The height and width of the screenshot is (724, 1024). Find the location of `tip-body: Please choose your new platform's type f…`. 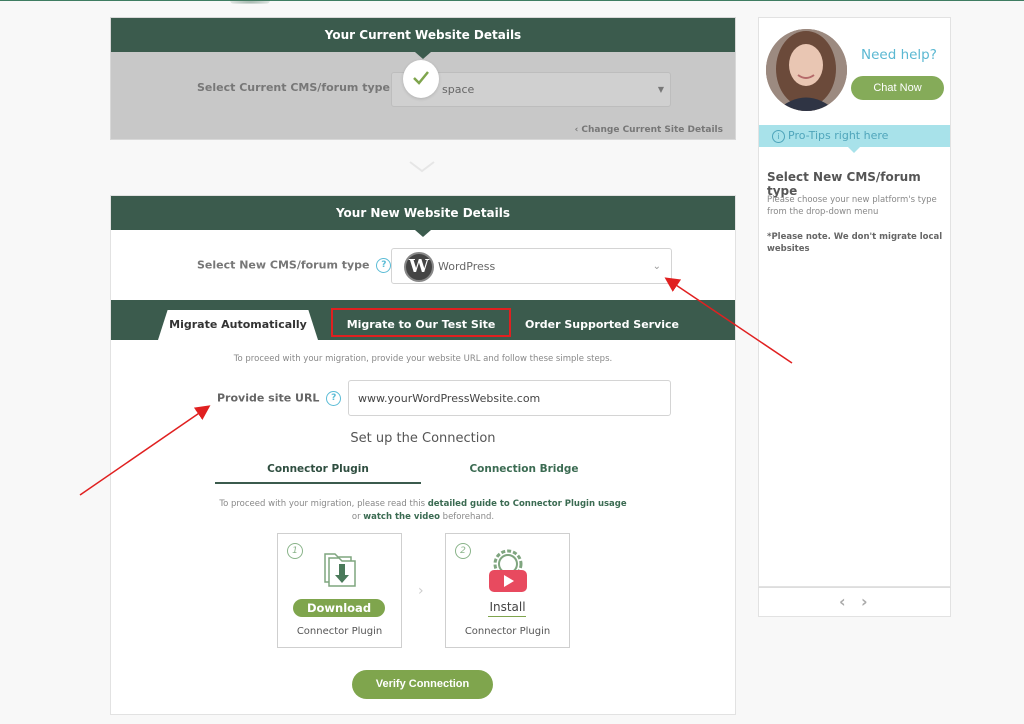

tip-body: Please choose your new platform's type f… is located at coordinates (852, 206).